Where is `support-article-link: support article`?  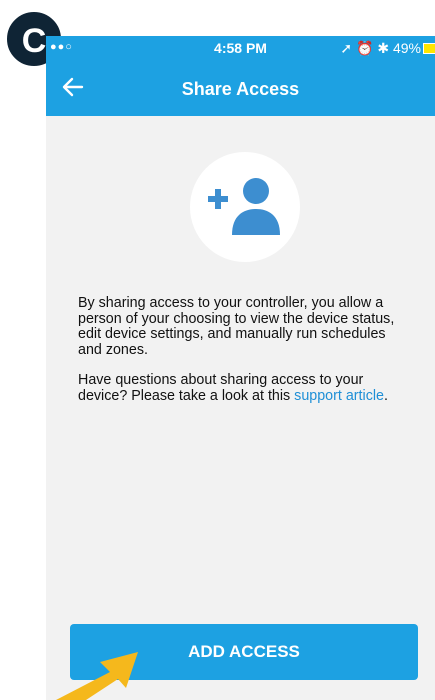
support-article-link: support article is located at coordinates (339, 396).